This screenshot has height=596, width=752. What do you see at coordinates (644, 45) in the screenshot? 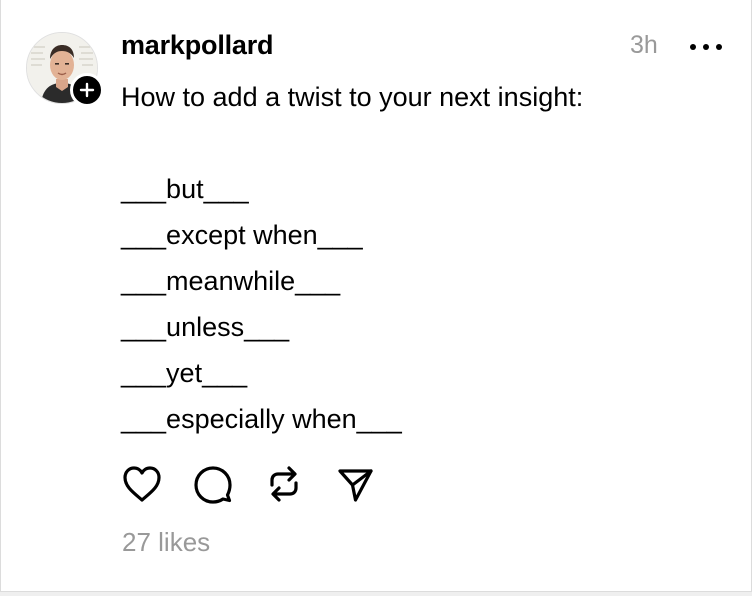
I see `post-timestamp: 3h` at bounding box center [644, 45].